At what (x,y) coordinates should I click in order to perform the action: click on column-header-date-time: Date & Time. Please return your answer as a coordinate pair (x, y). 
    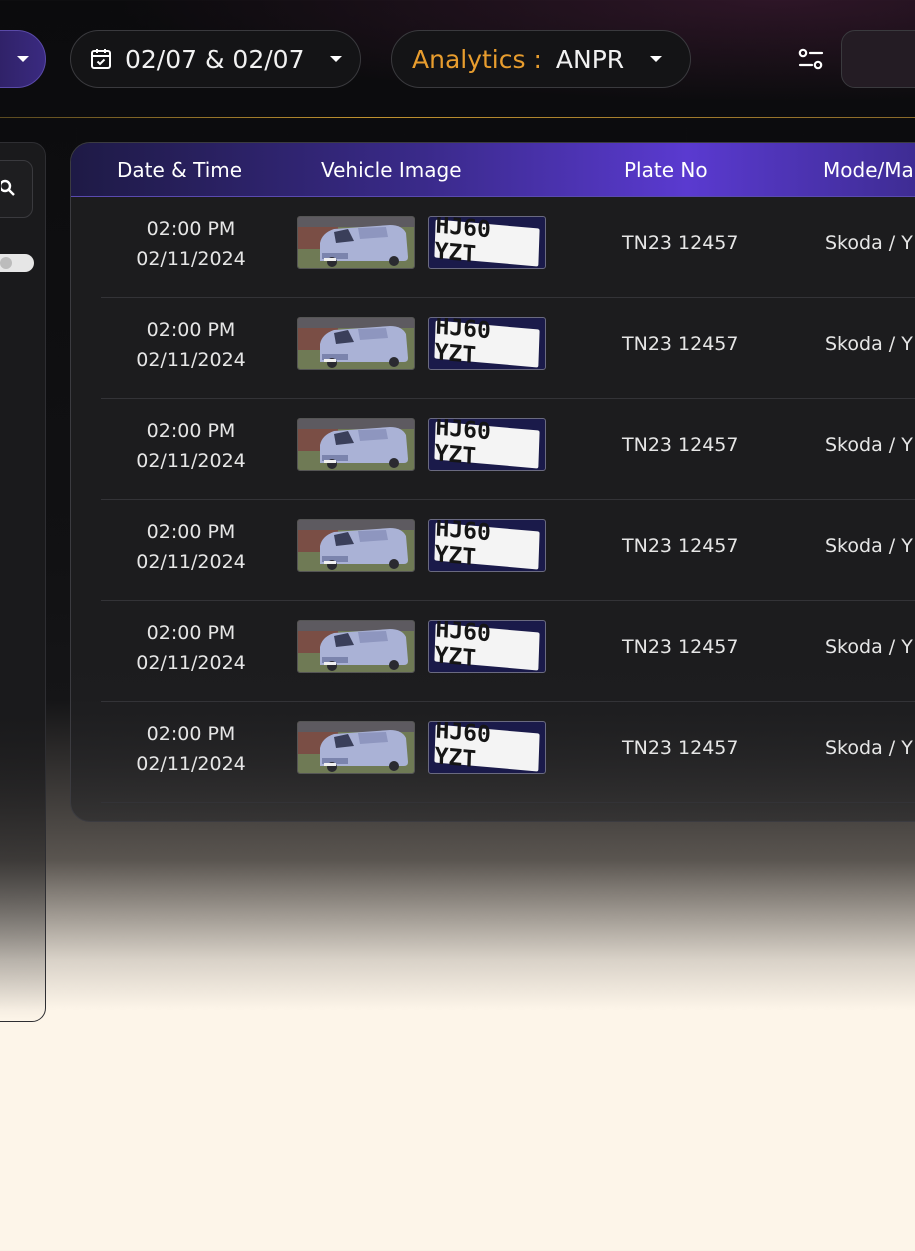
    Looking at the image, I should click on (179, 170).